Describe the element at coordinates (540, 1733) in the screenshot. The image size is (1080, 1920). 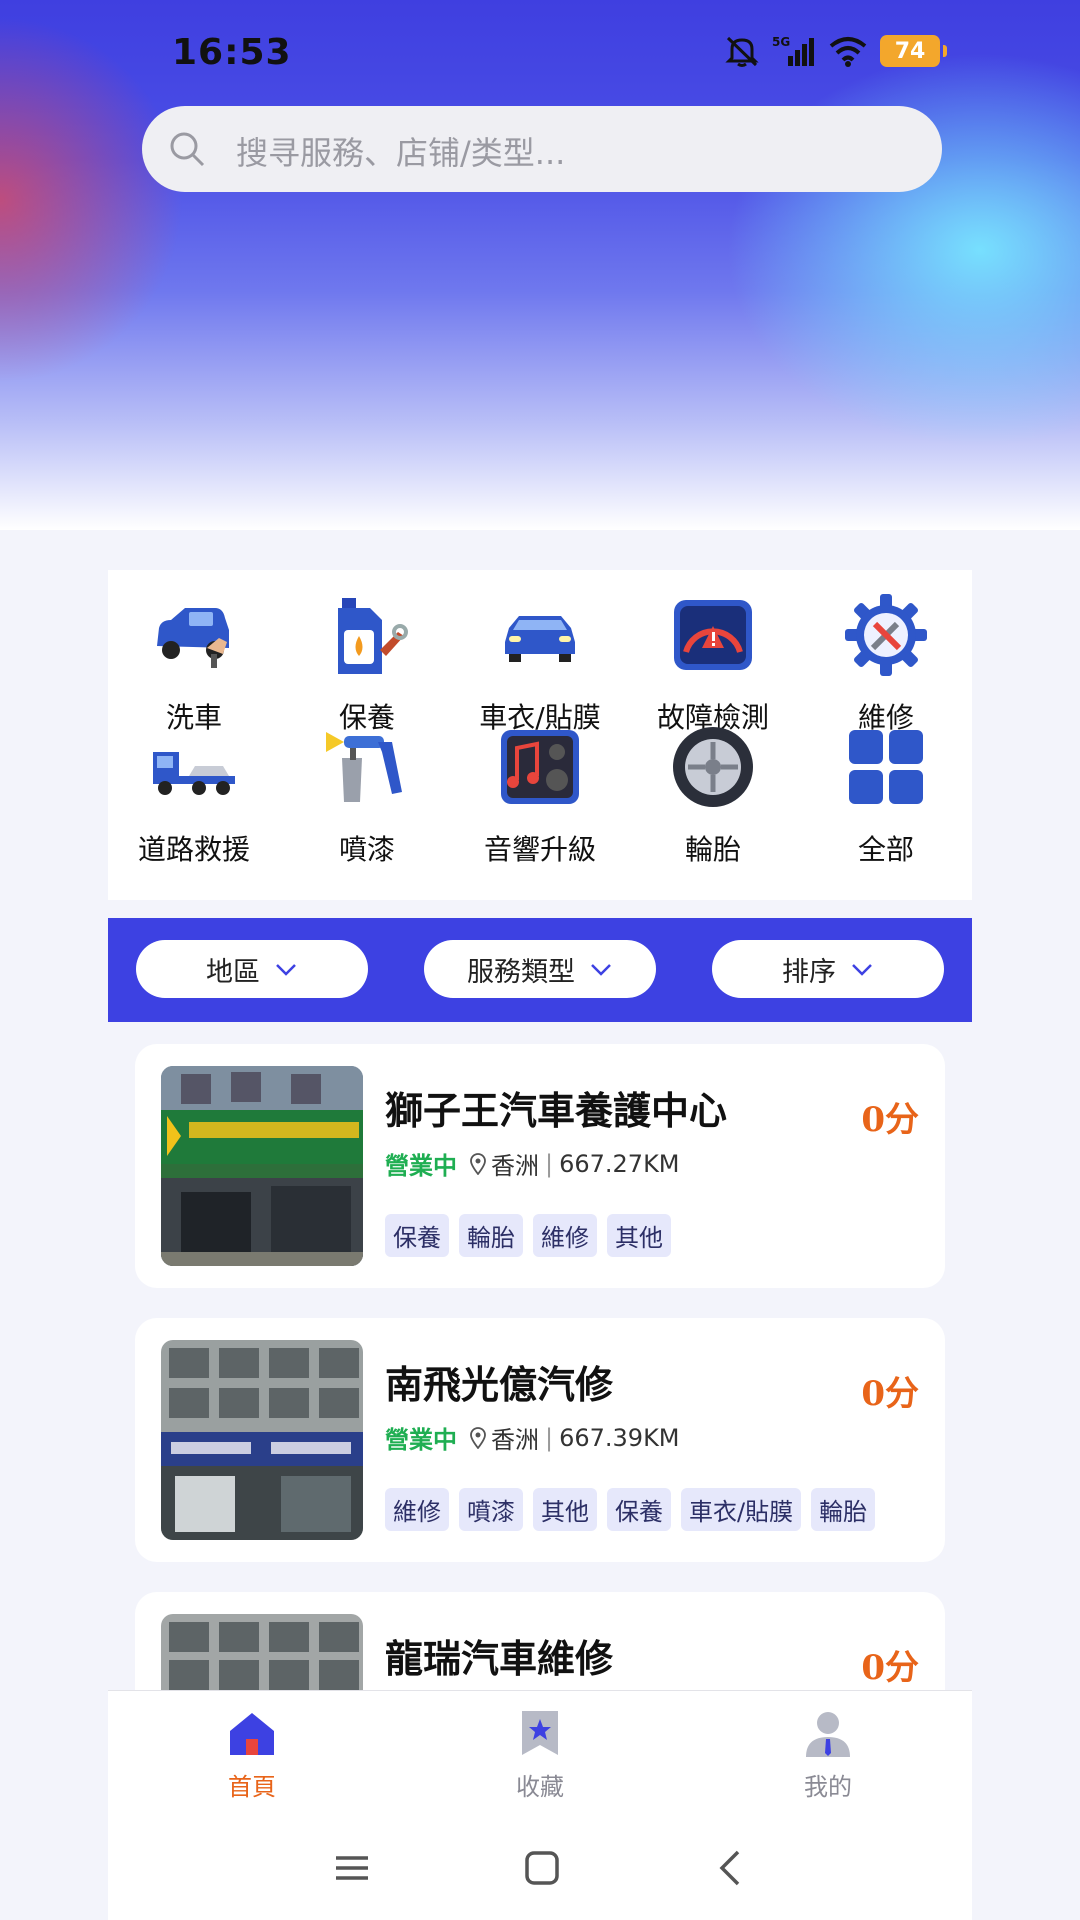
I see `bookmark-star-icon` at that location.